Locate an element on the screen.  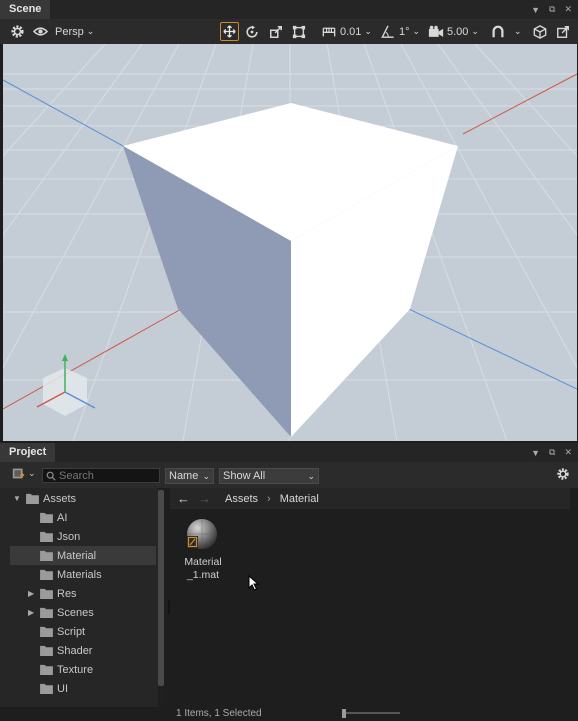
snap-rotate-dropdown: 1° ⌄ is located at coordinates (400, 31).